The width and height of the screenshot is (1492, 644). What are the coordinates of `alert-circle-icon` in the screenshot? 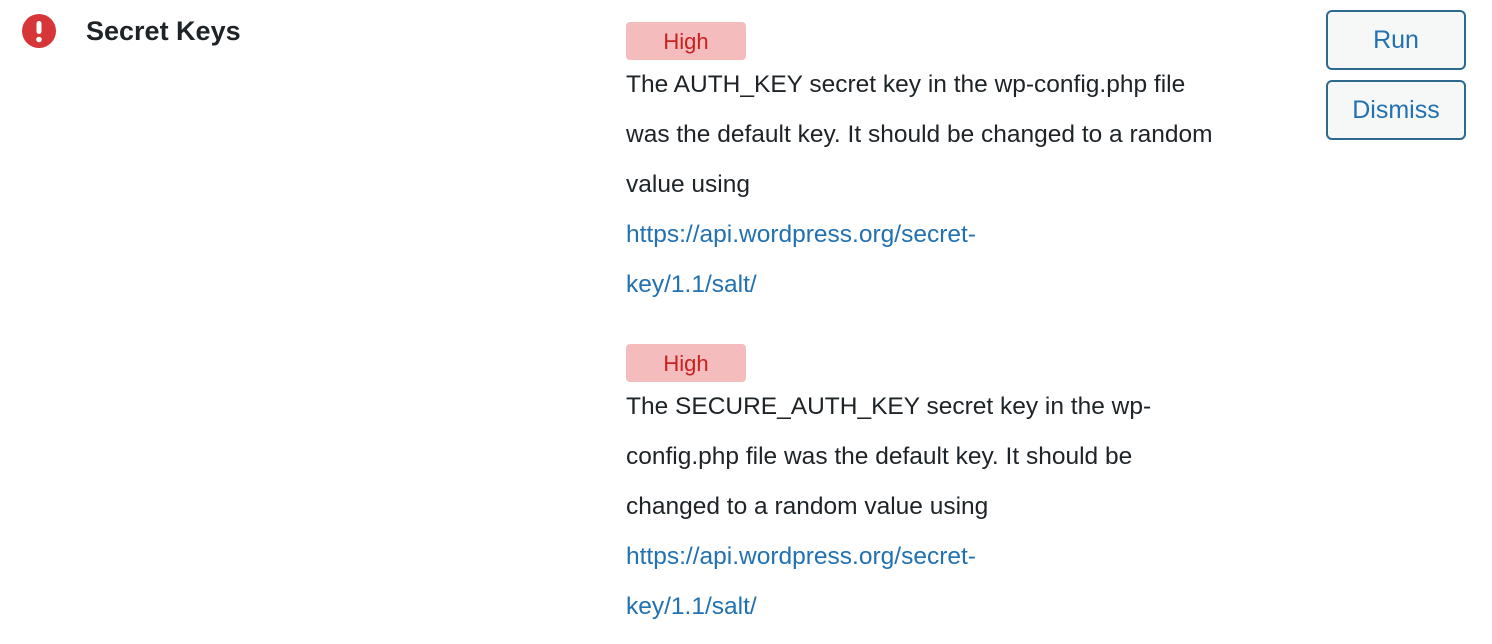 It's located at (39, 31).